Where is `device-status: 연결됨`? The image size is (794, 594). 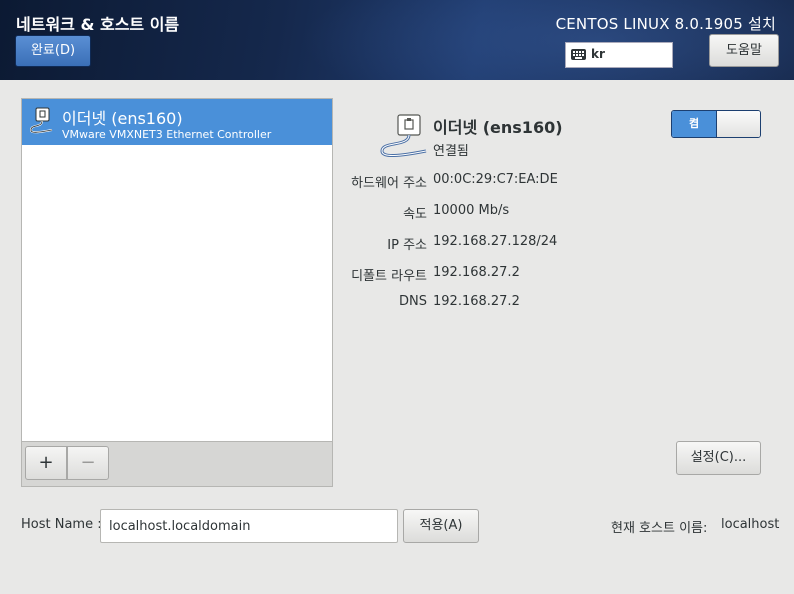
device-status: 연결됨 is located at coordinates (451, 151).